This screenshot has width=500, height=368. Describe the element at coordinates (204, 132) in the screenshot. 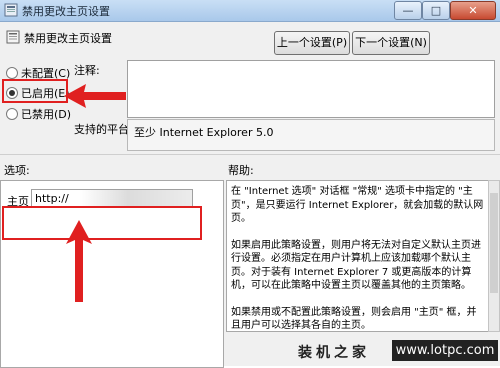

I see `platform-value: 至少 Internet Explorer 5.0` at that location.